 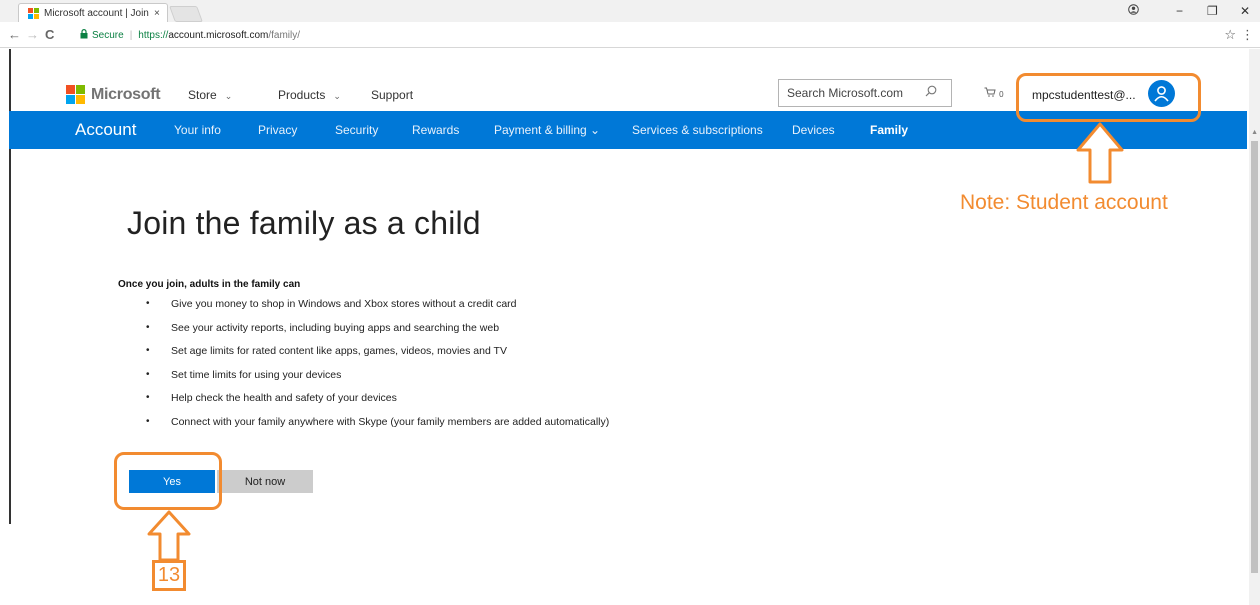 What do you see at coordinates (33, 13) in the screenshot?
I see `microsoft-favicon-icon` at bounding box center [33, 13].